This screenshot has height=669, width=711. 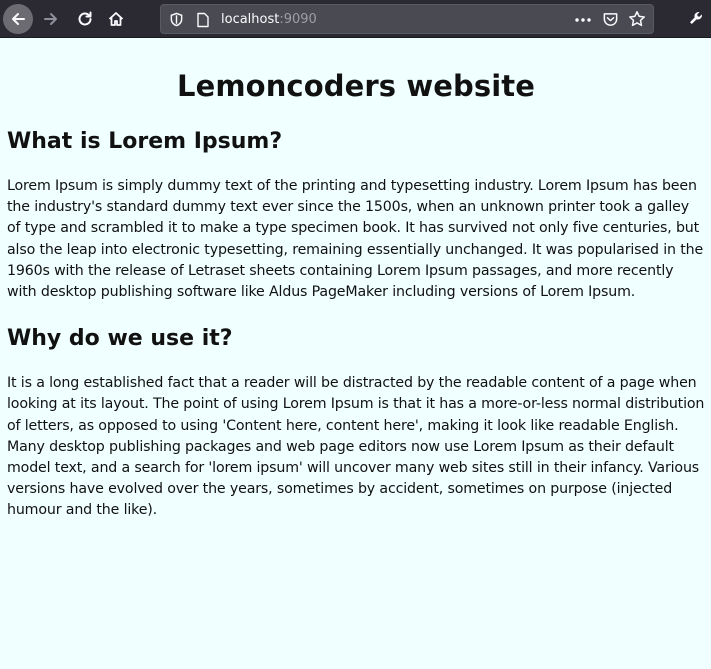 I want to click on back-button, so click(x=18, y=19).